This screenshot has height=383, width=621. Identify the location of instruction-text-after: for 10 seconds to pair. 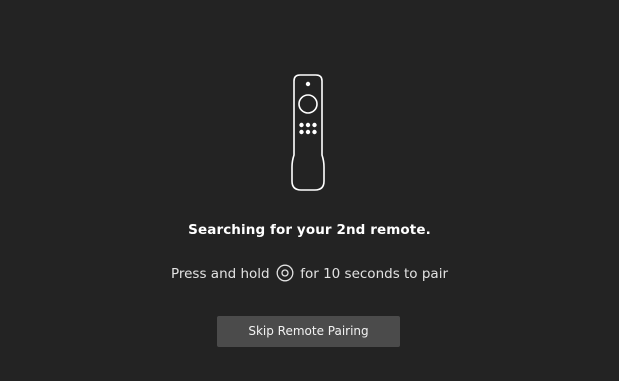
(374, 274).